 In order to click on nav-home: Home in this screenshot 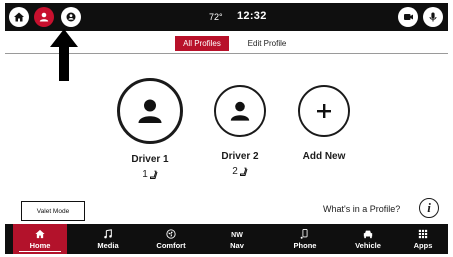, I will do `click(40, 239)`.